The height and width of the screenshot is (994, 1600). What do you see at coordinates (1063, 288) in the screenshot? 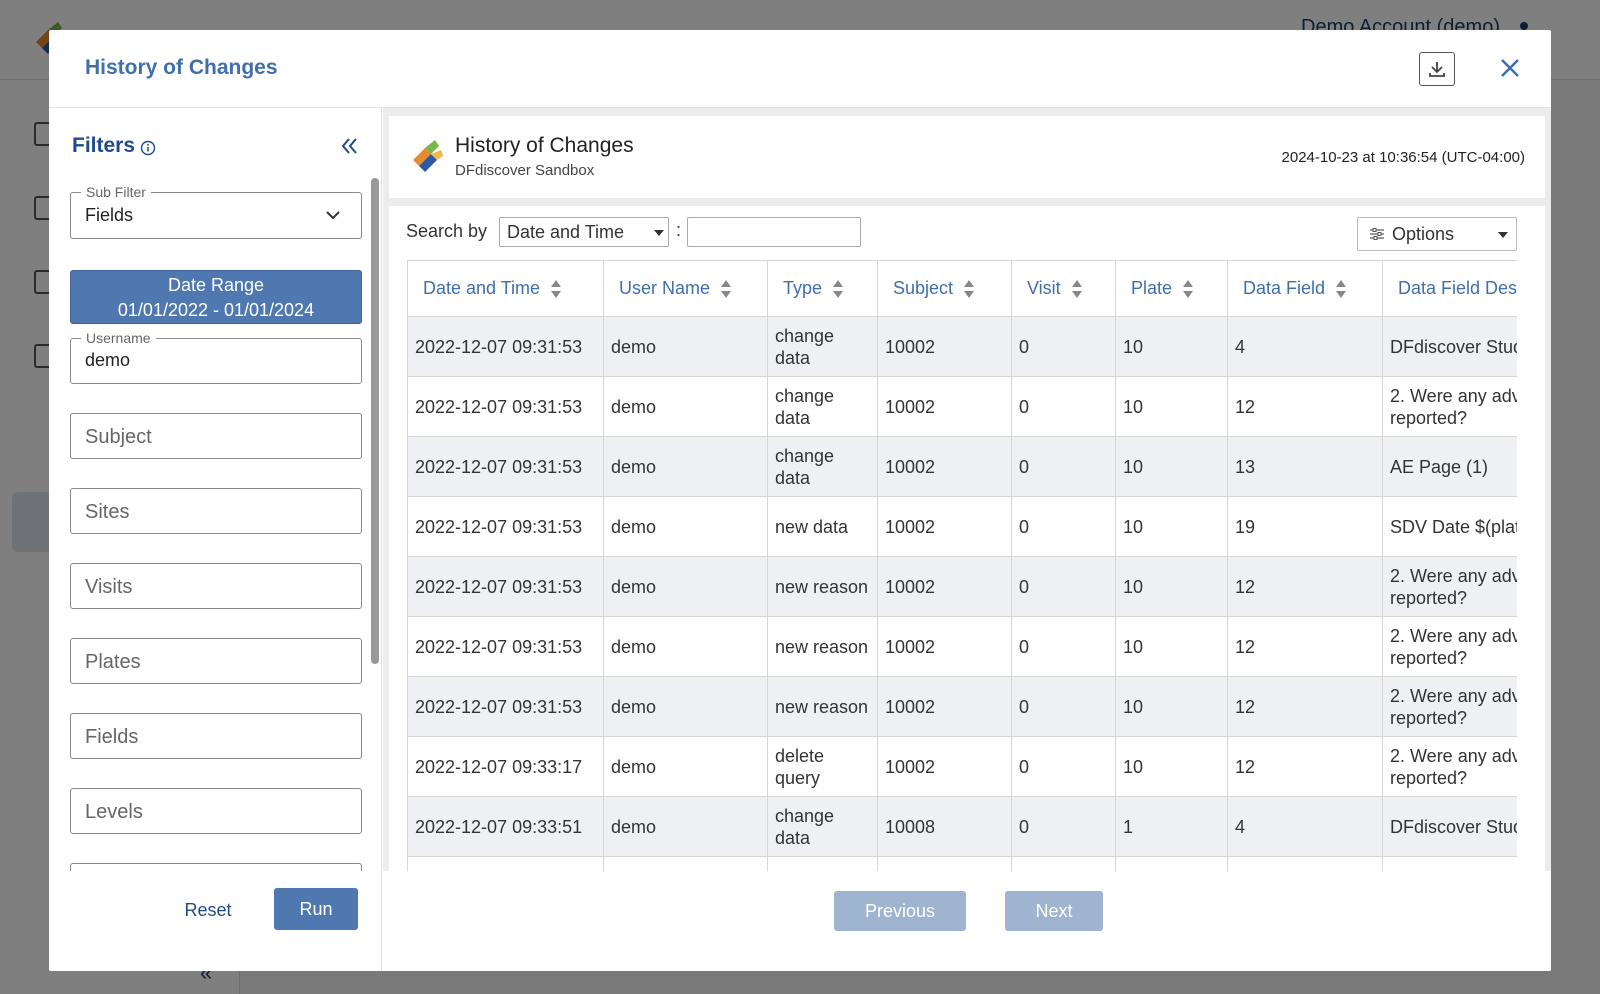
I see `column-header: Visit` at bounding box center [1063, 288].